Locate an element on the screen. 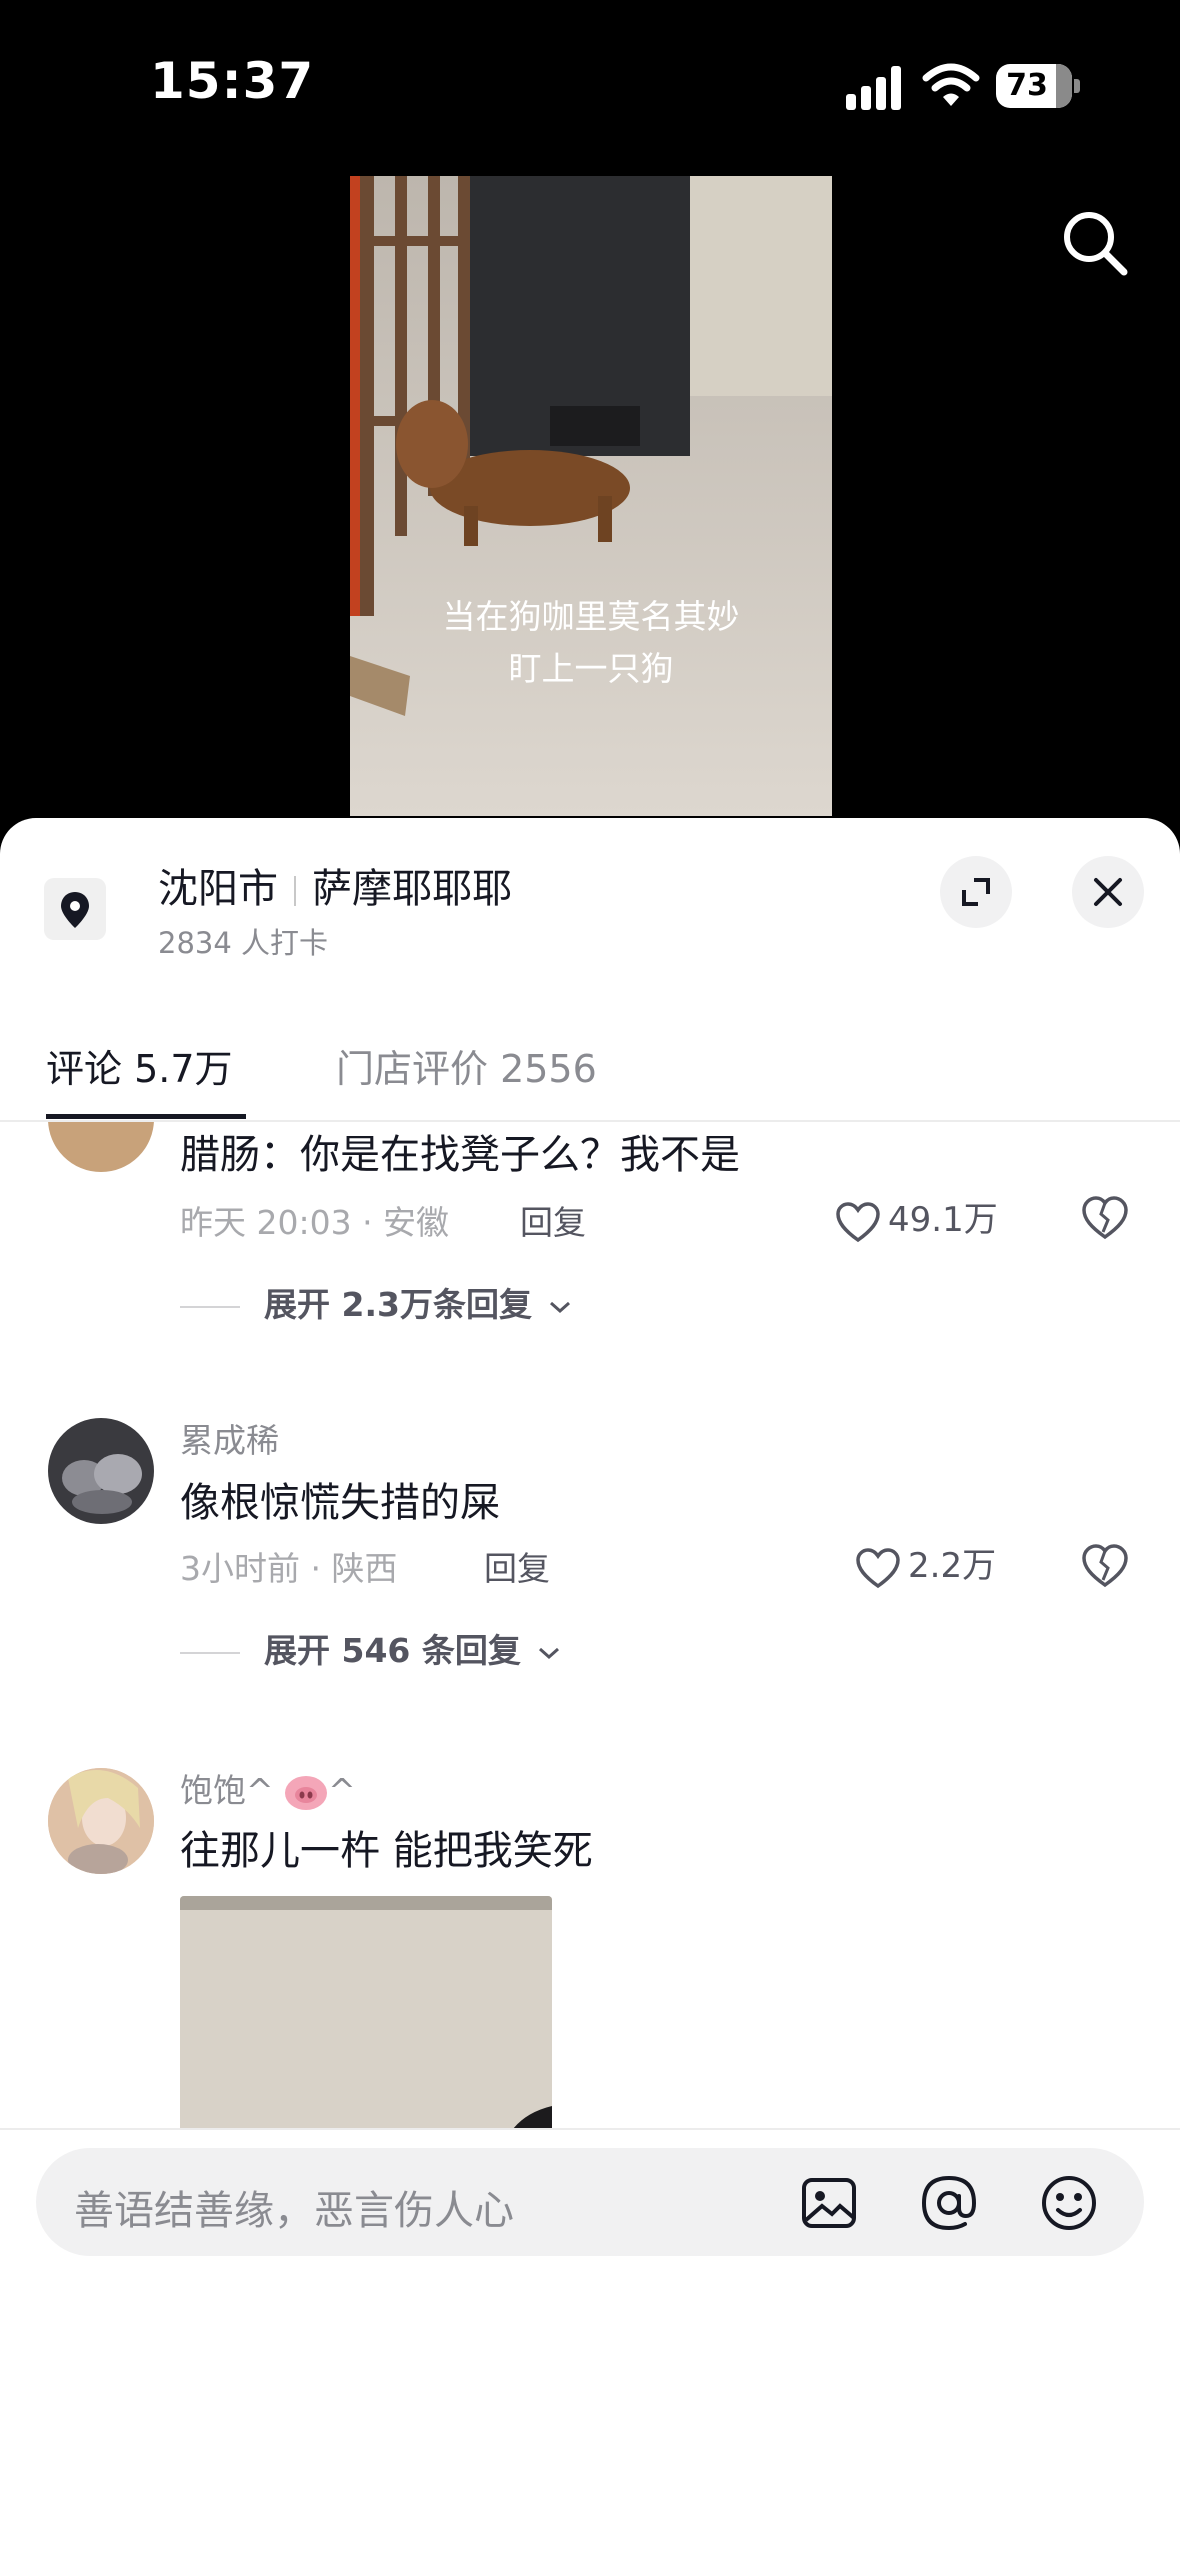  checkin-count: 2834 人打卡 is located at coordinates (243, 943).